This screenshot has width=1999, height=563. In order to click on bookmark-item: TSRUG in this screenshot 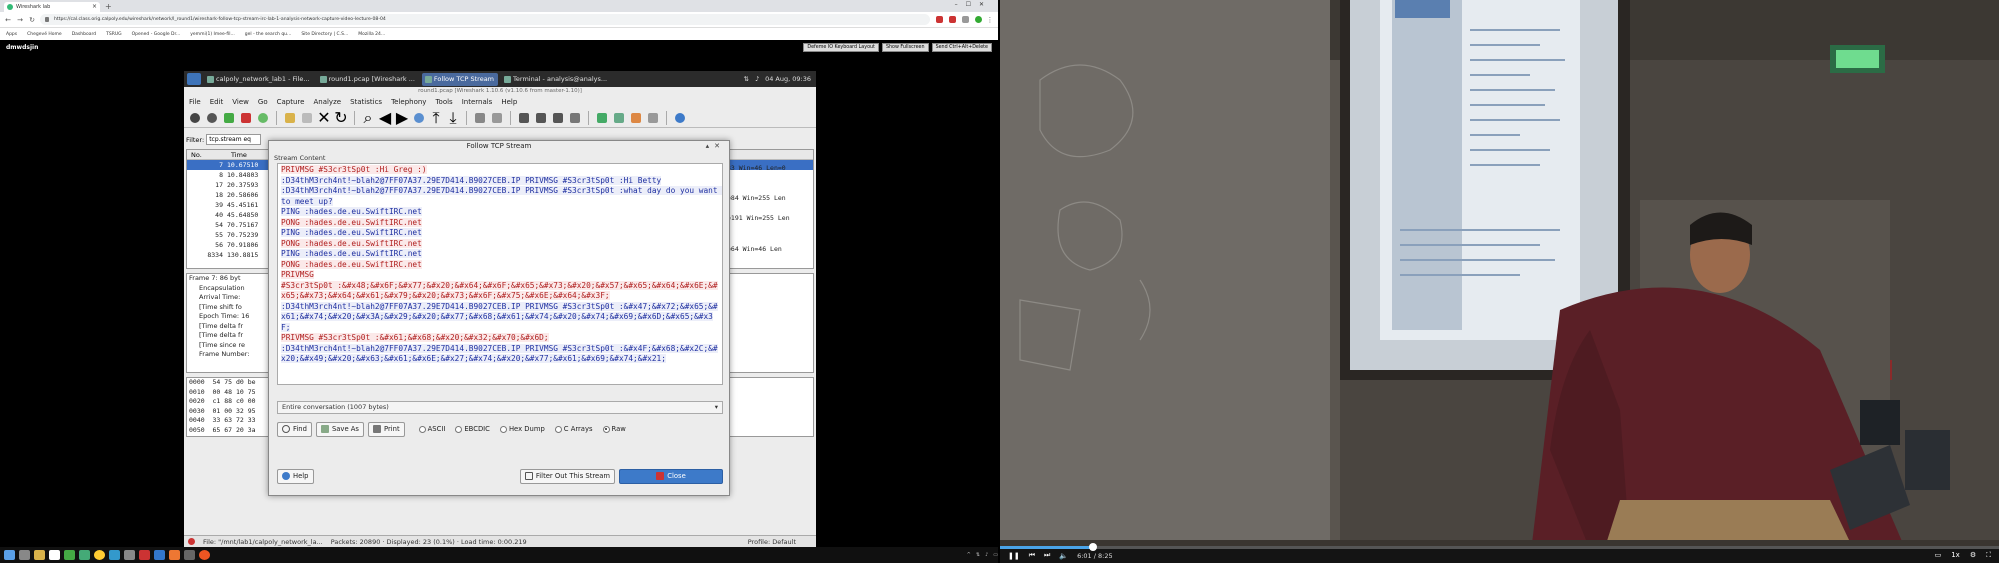, I will do `click(114, 34)`.